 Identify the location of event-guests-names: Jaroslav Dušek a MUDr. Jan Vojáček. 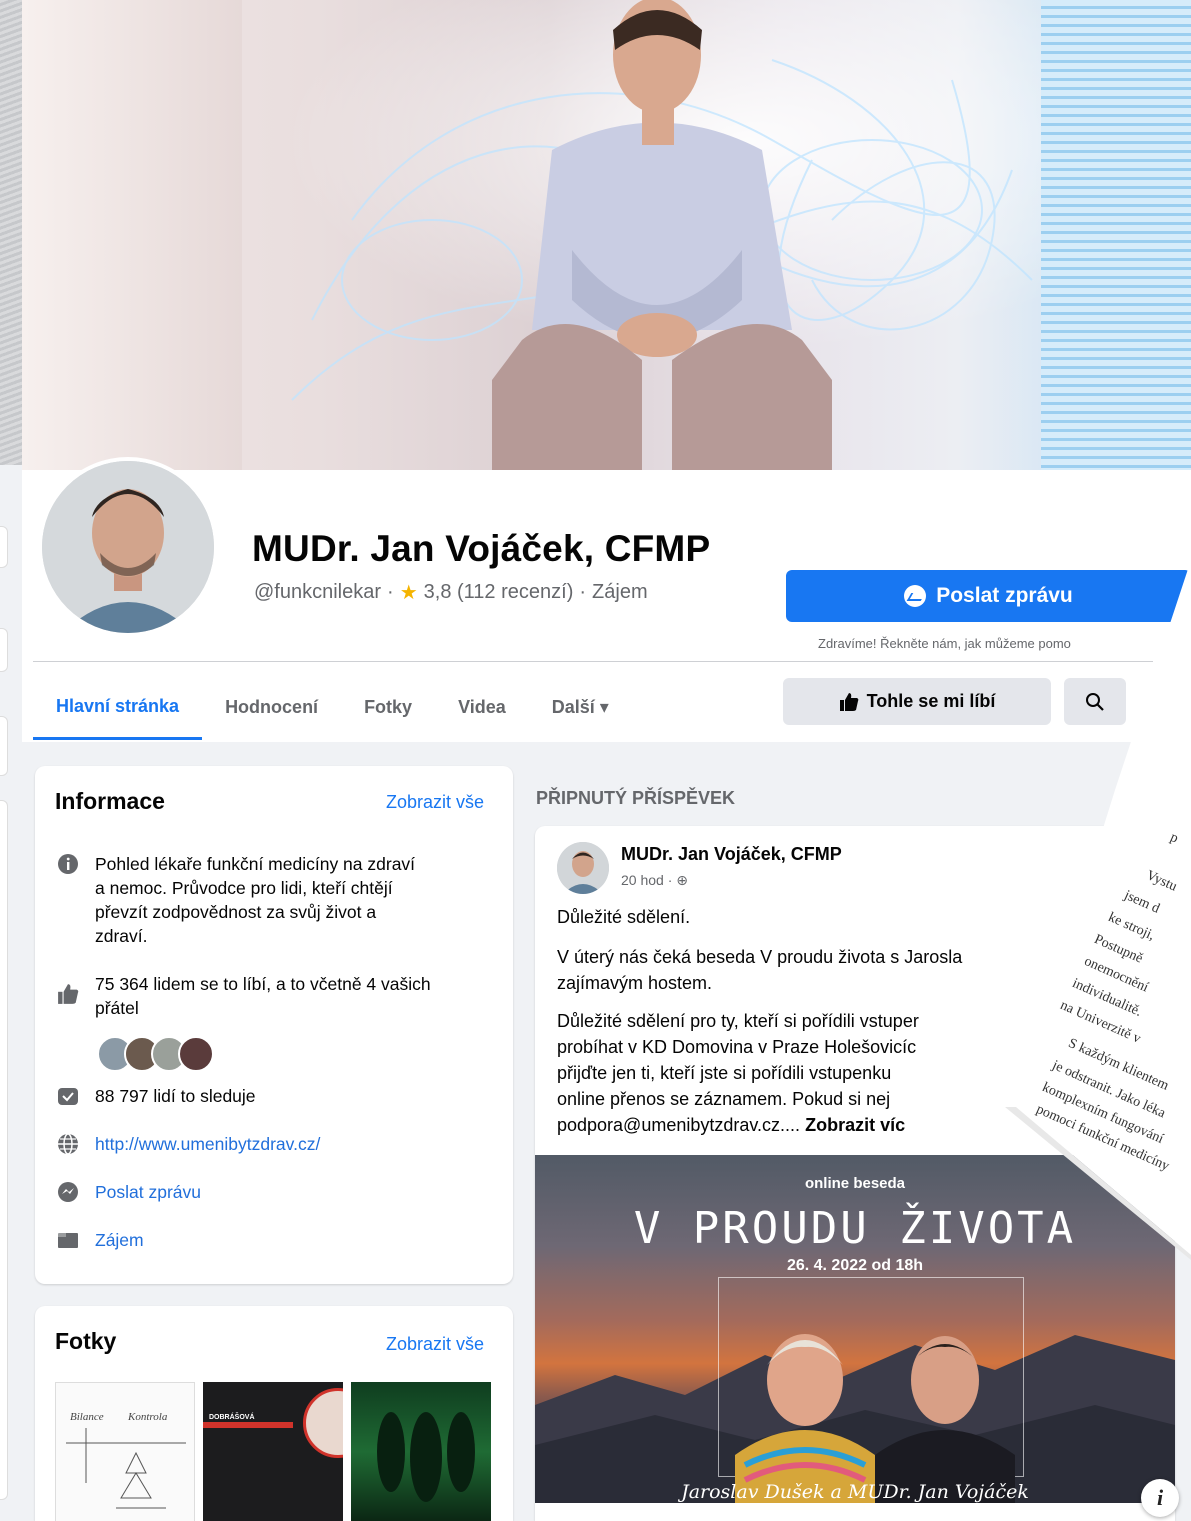
(855, 1492).